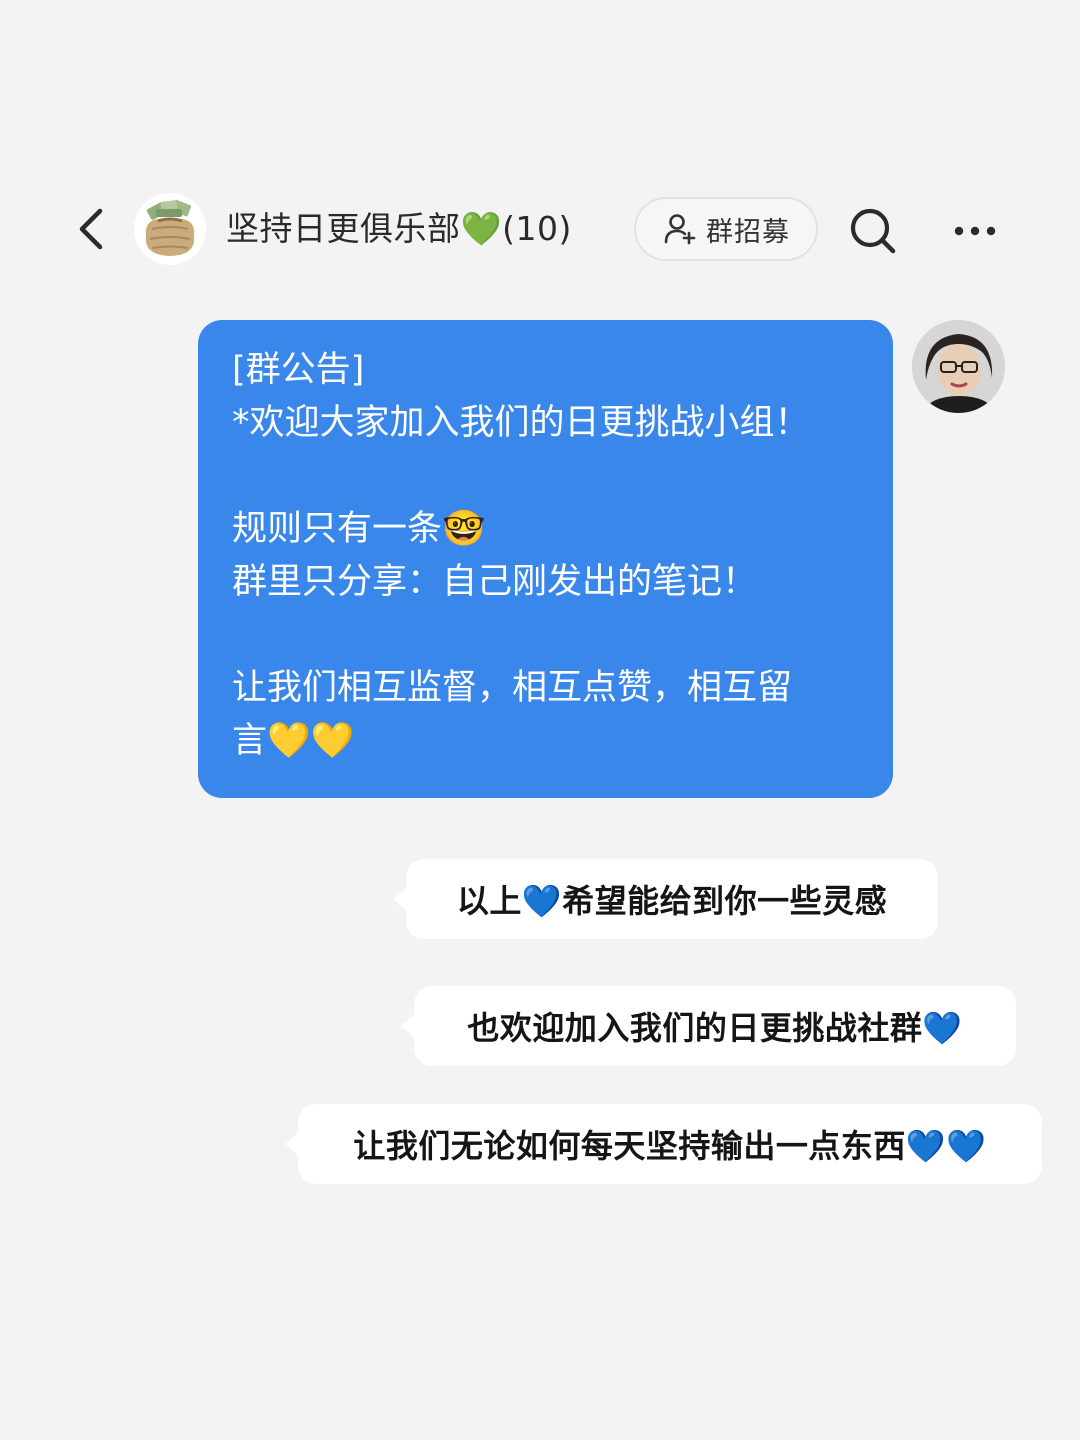 Image resolution: width=1080 pixels, height=1440 pixels. I want to click on more-options-button, so click(975, 231).